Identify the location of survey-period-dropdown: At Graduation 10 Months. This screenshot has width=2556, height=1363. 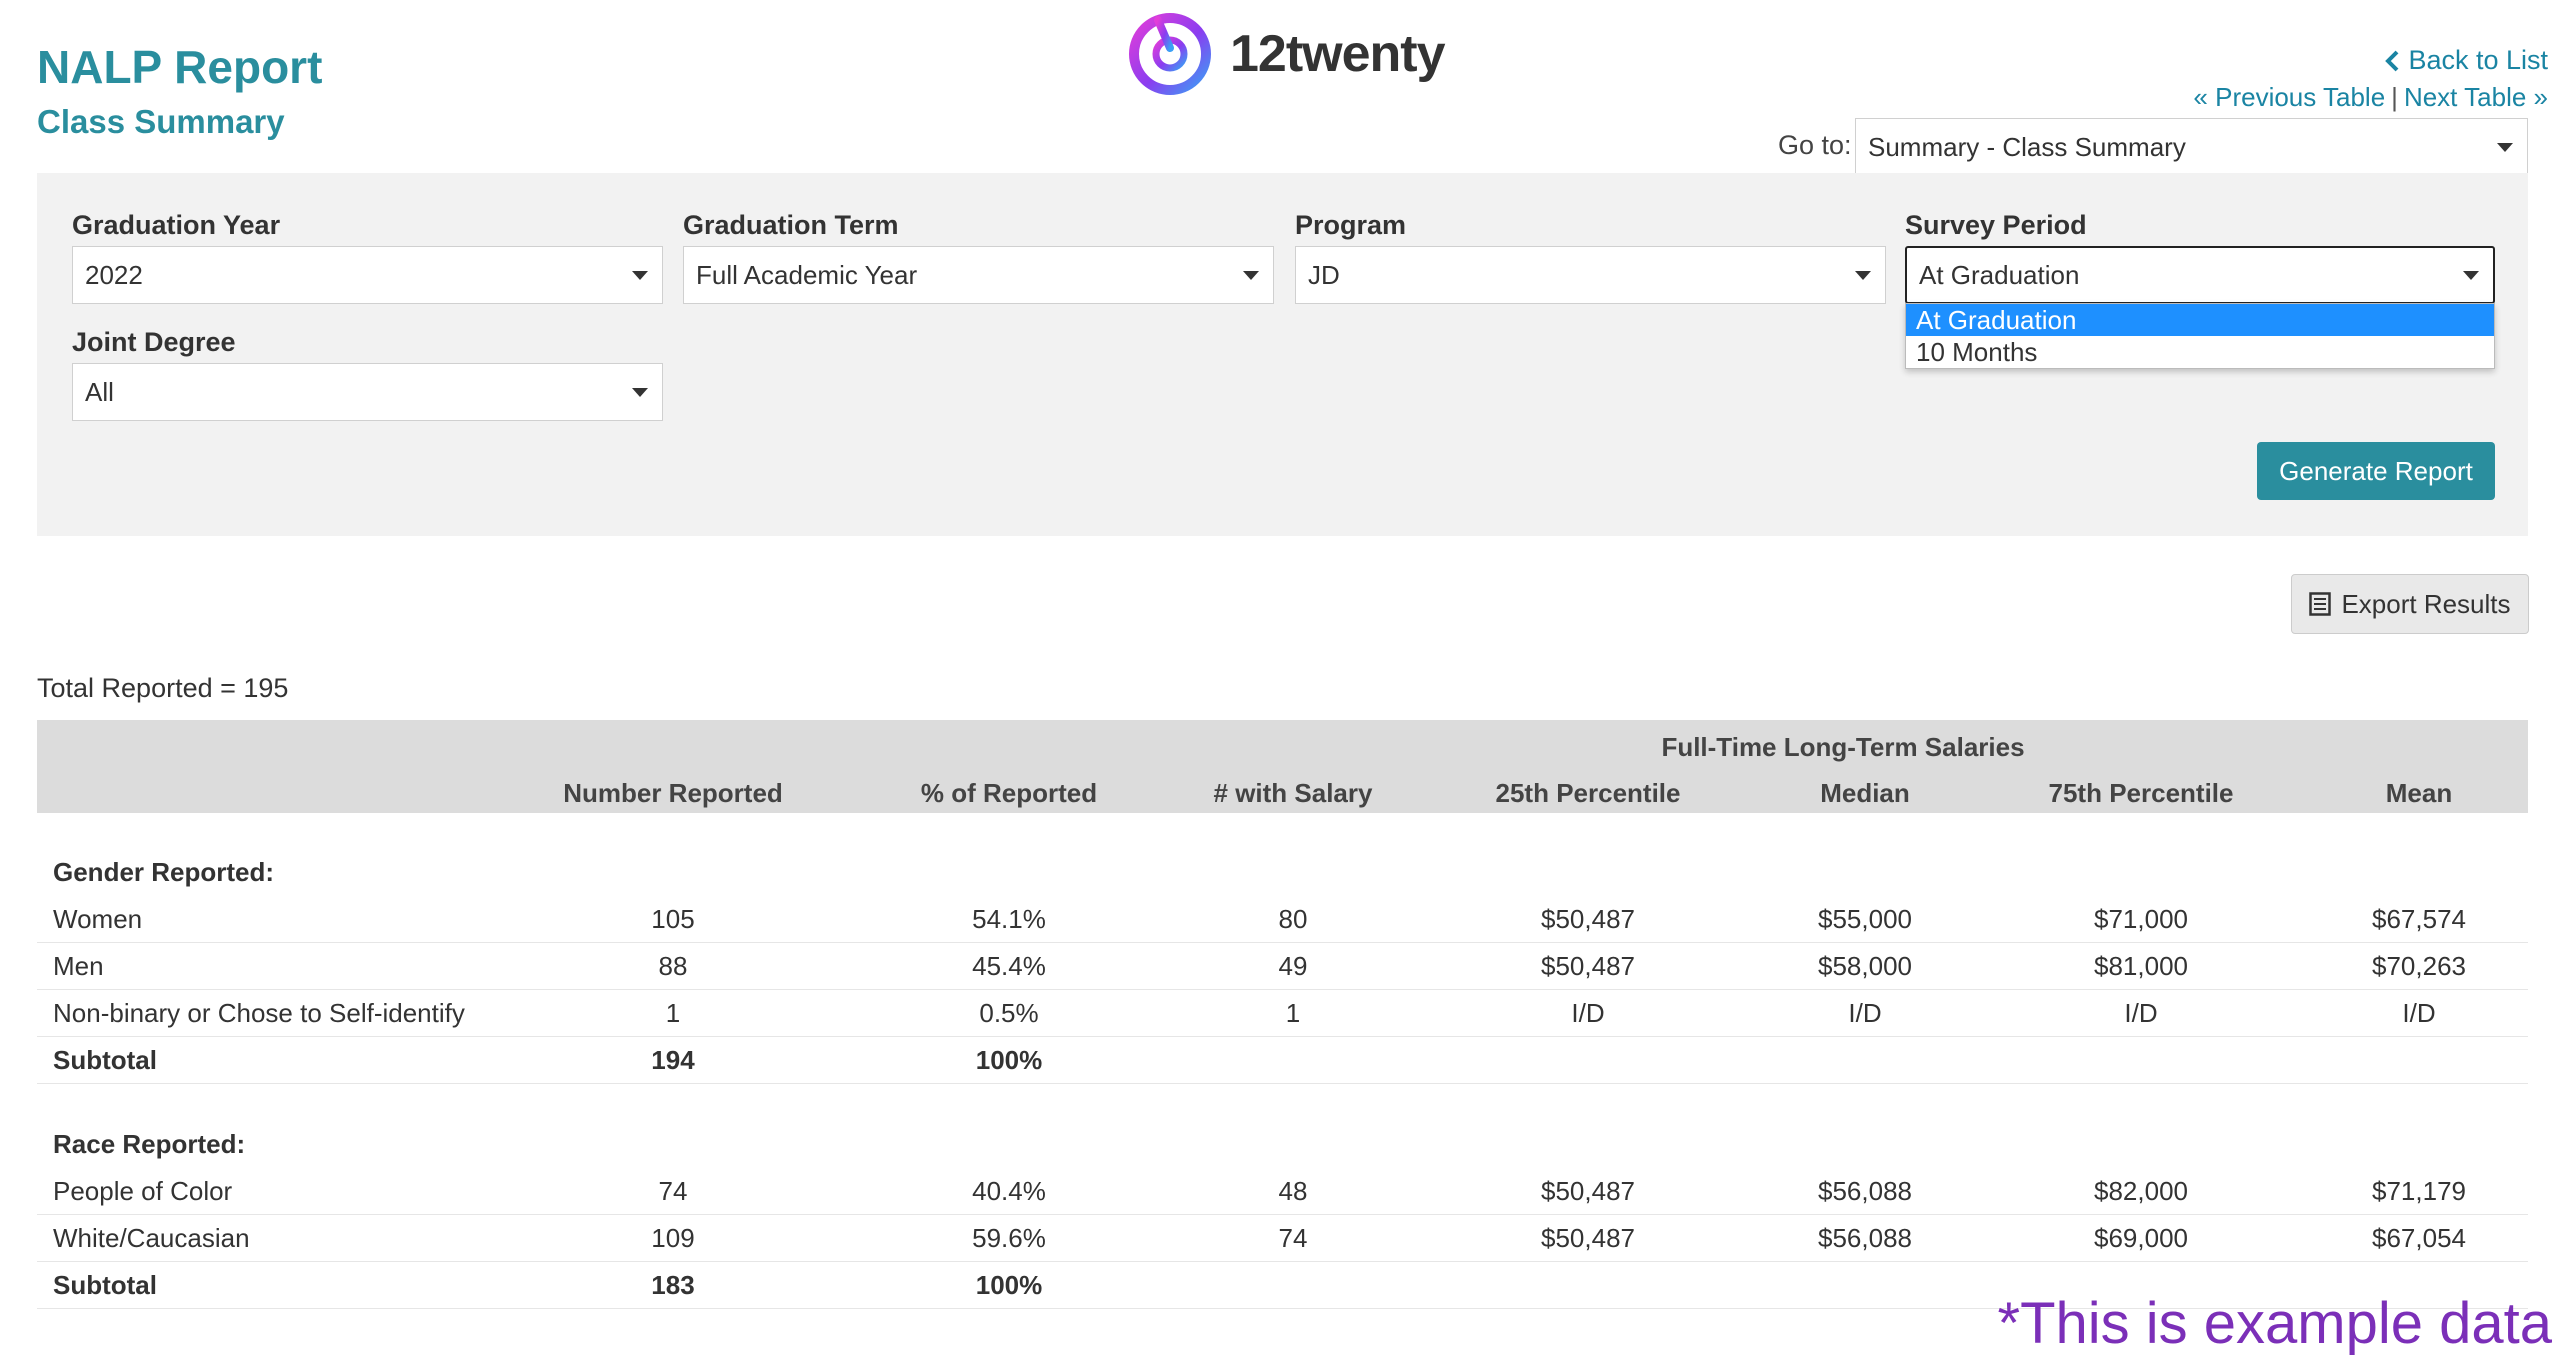
(2200, 336).